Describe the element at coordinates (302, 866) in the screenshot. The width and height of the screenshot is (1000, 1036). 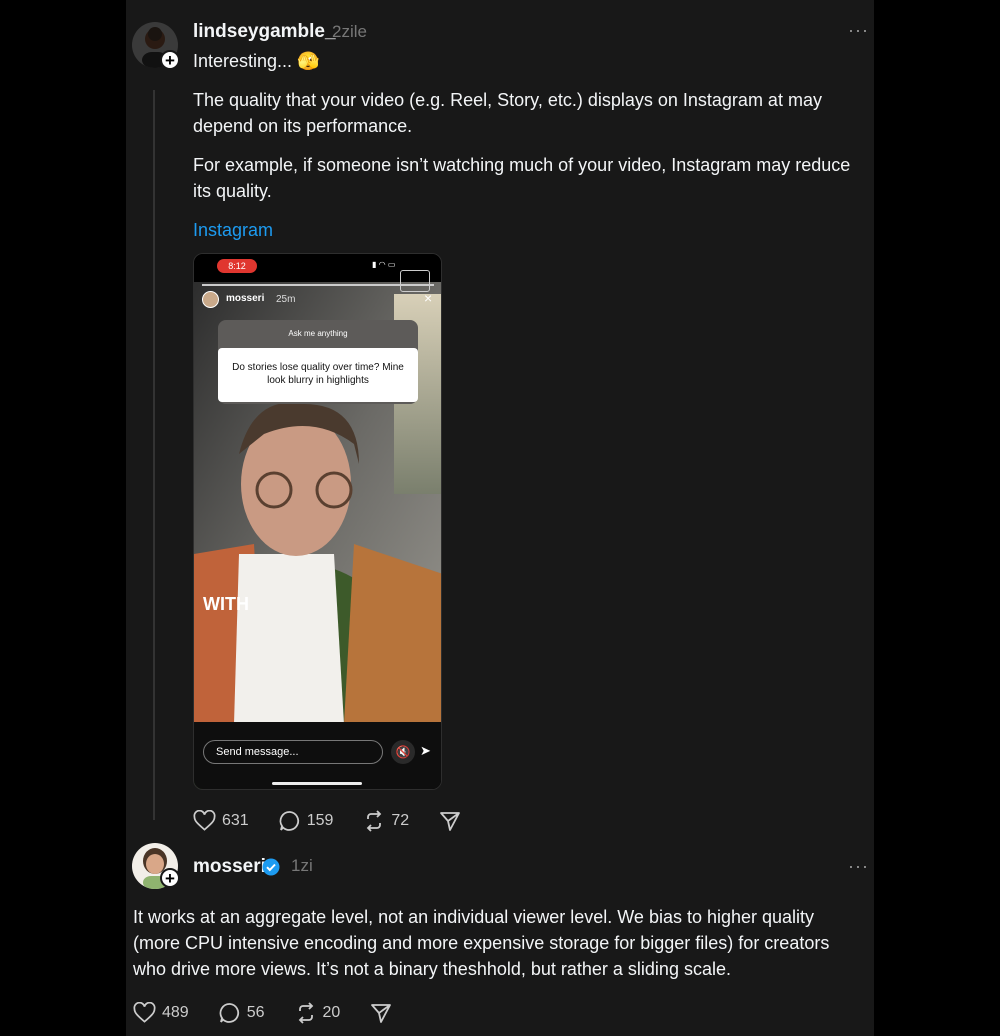
I see `timestamp: 1zi` at that location.